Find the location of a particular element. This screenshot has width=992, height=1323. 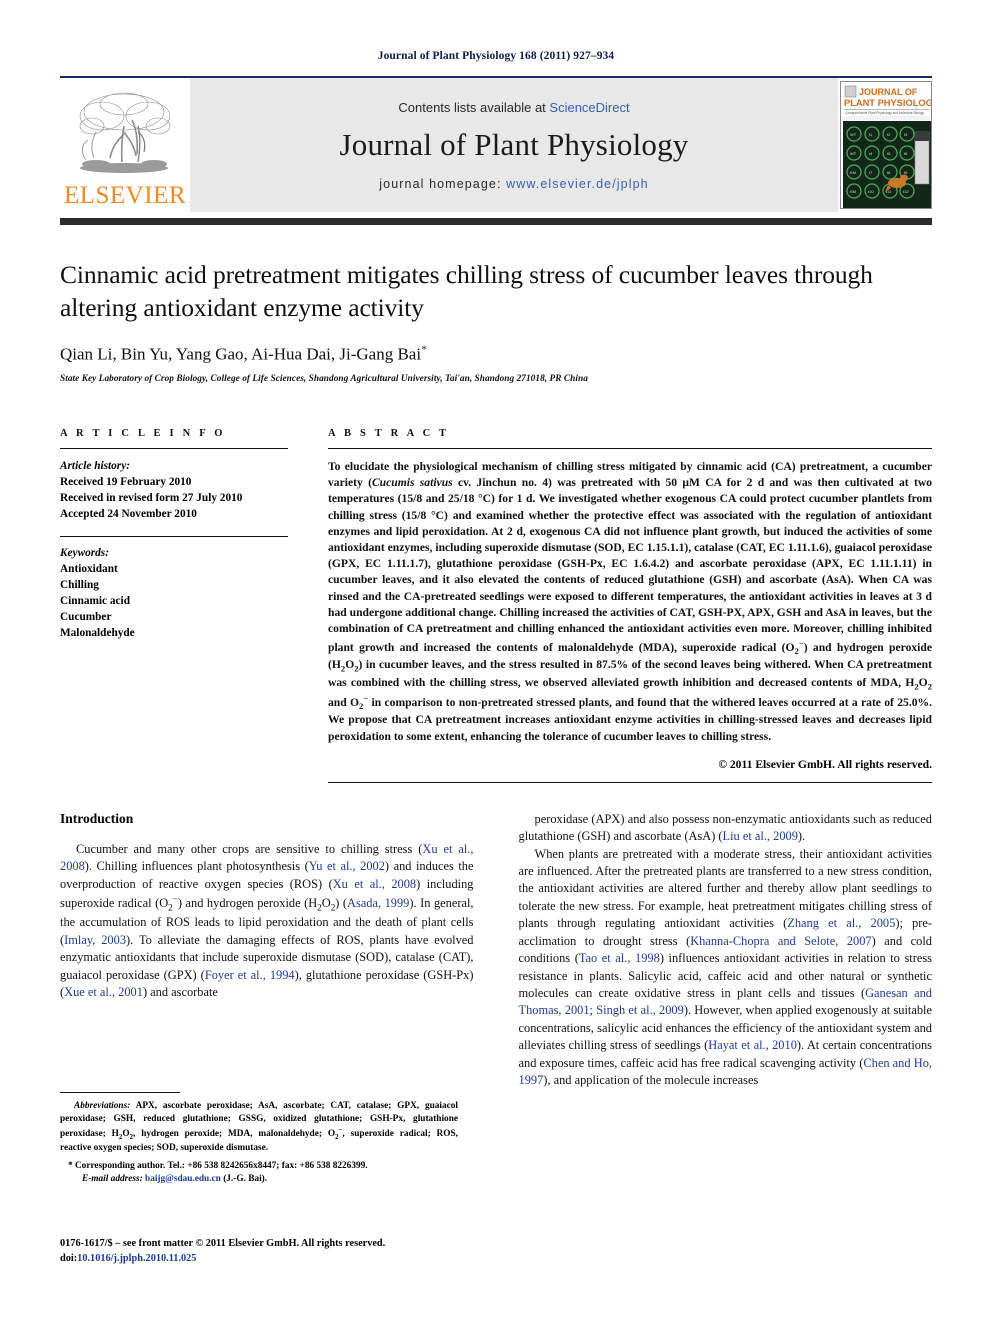

elsevier-logo: ELSEVIER is located at coordinates (125, 145).